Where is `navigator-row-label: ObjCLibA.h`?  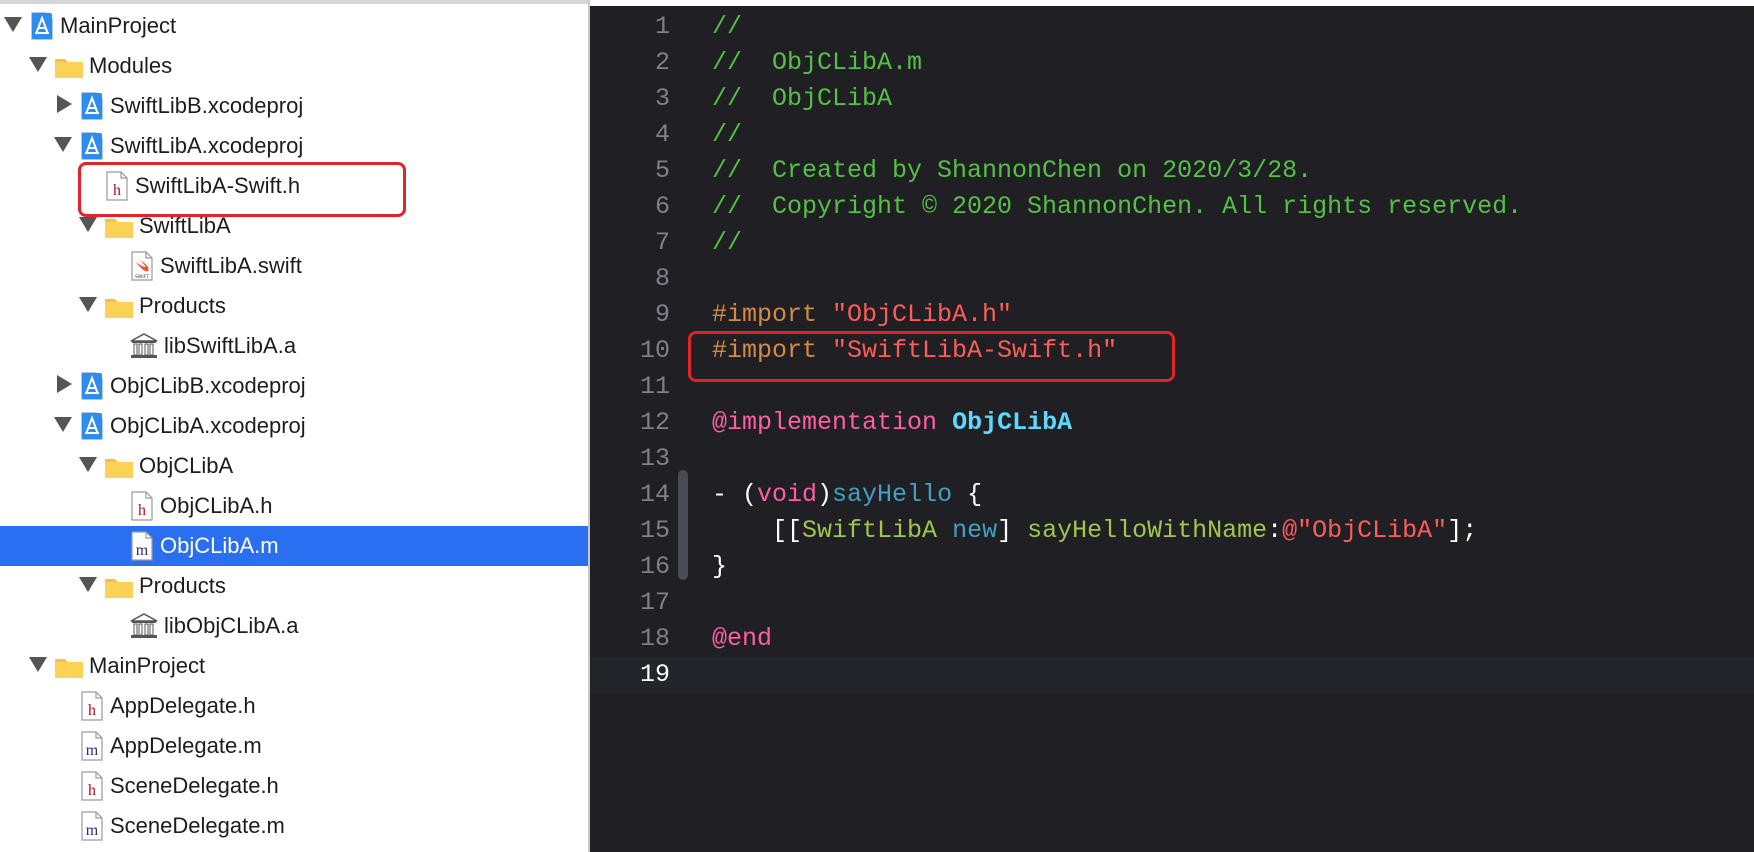
navigator-row-label: ObjCLibA.h is located at coordinates (216, 505).